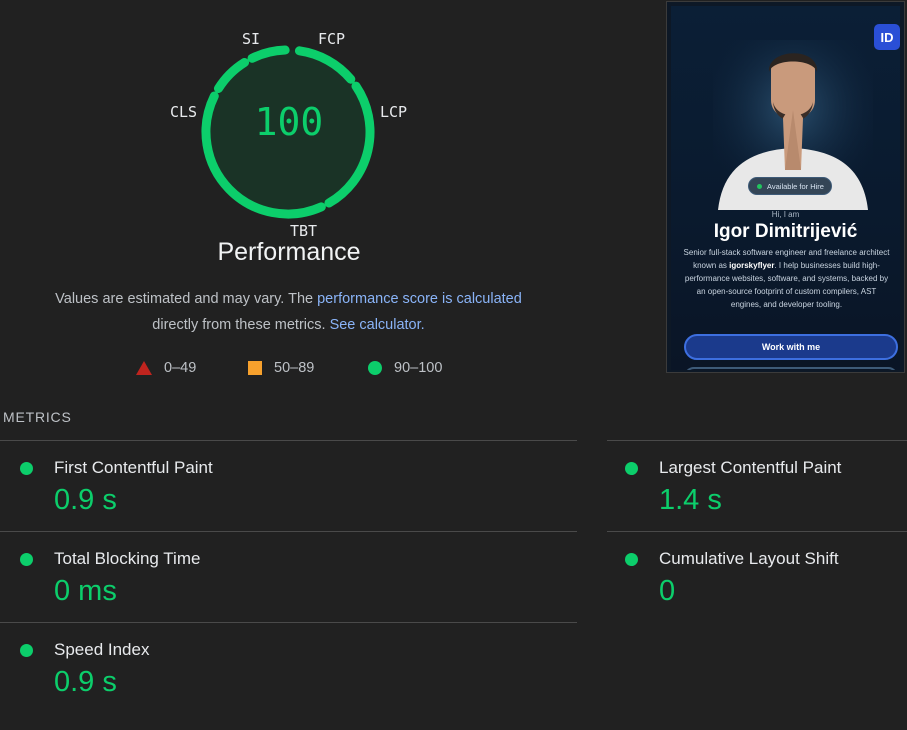 Image resolution: width=907 pixels, height=730 pixels. What do you see at coordinates (144, 368) in the screenshot?
I see `triangle-icon` at bounding box center [144, 368].